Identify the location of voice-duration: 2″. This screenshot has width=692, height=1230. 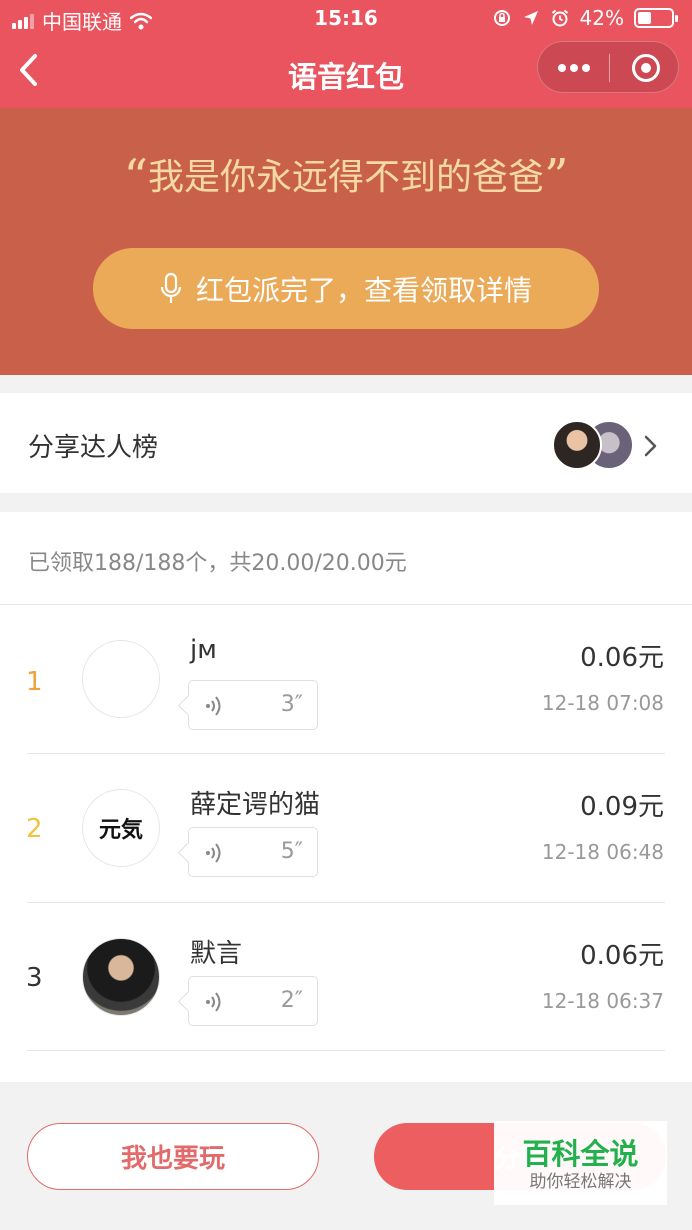
(291, 1000).